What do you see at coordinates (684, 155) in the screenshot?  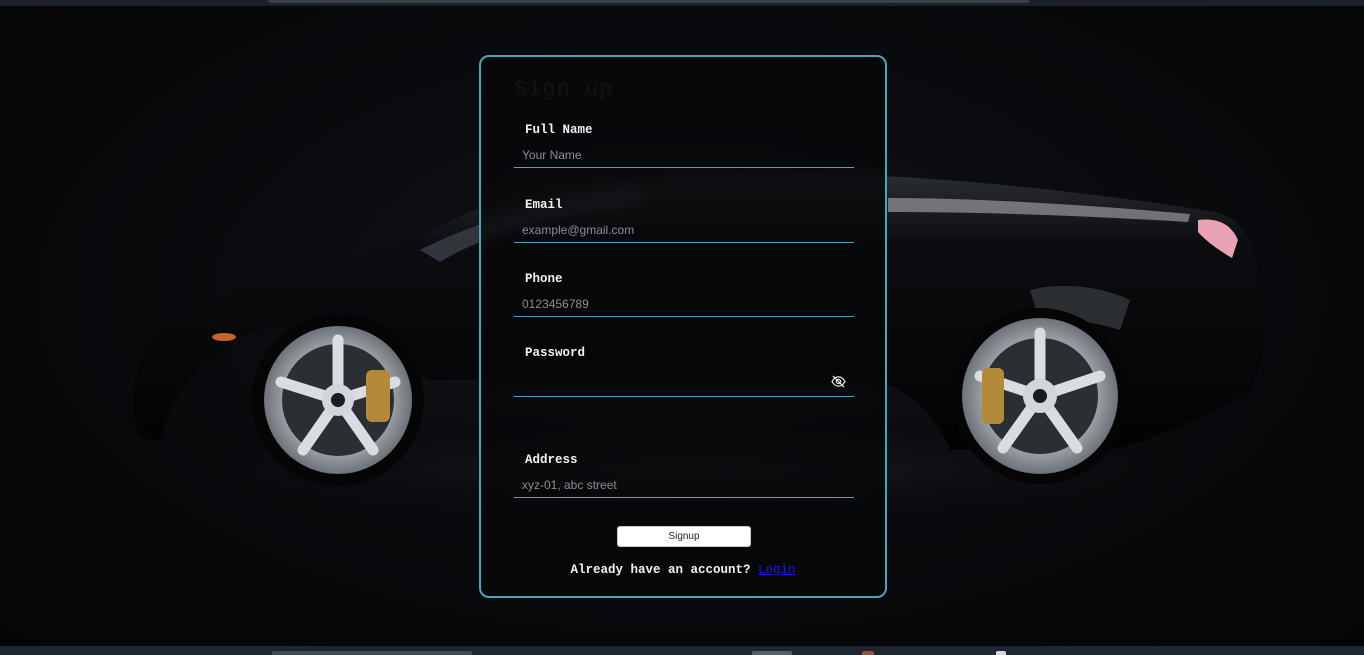 I see `full-name-input` at bounding box center [684, 155].